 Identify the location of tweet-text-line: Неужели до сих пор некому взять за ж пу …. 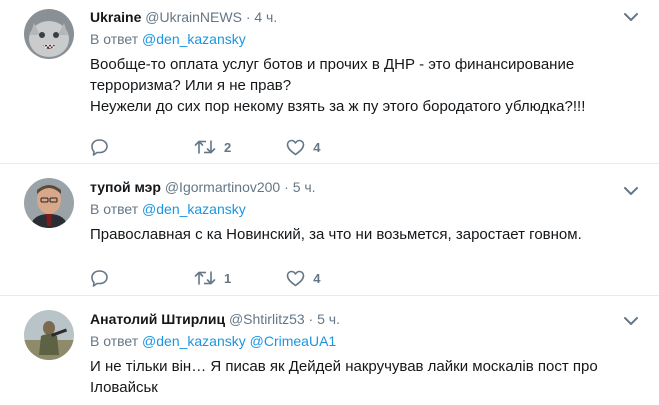
(338, 106).